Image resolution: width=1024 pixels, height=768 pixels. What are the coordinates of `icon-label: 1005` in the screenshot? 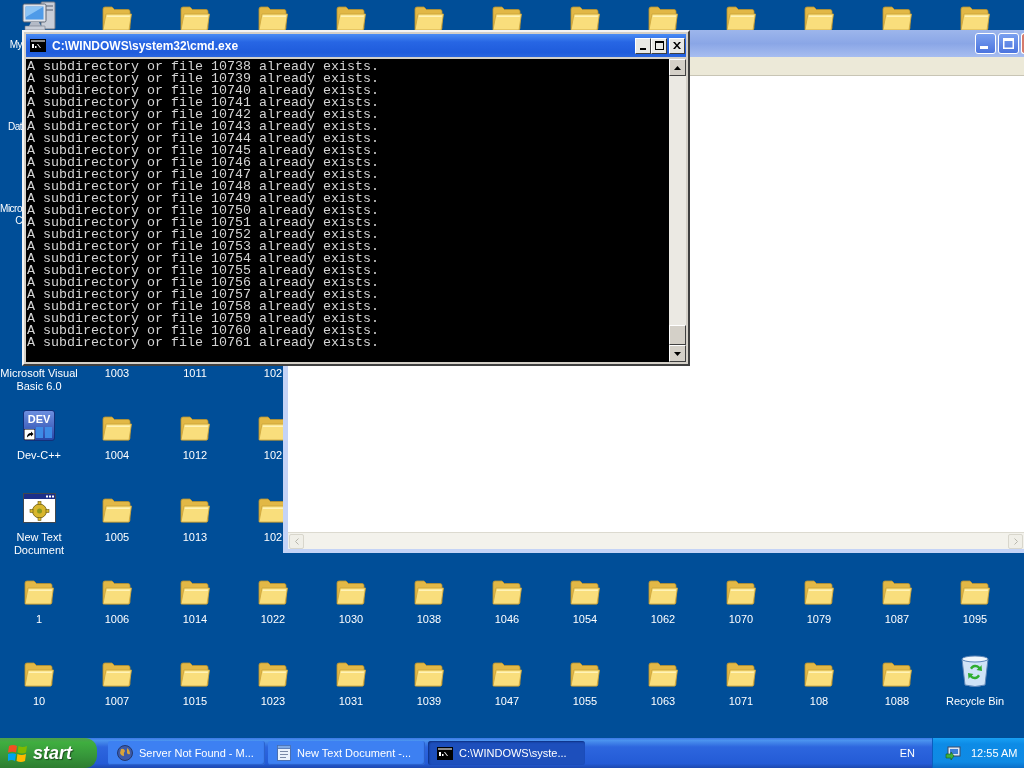 It's located at (117, 537).